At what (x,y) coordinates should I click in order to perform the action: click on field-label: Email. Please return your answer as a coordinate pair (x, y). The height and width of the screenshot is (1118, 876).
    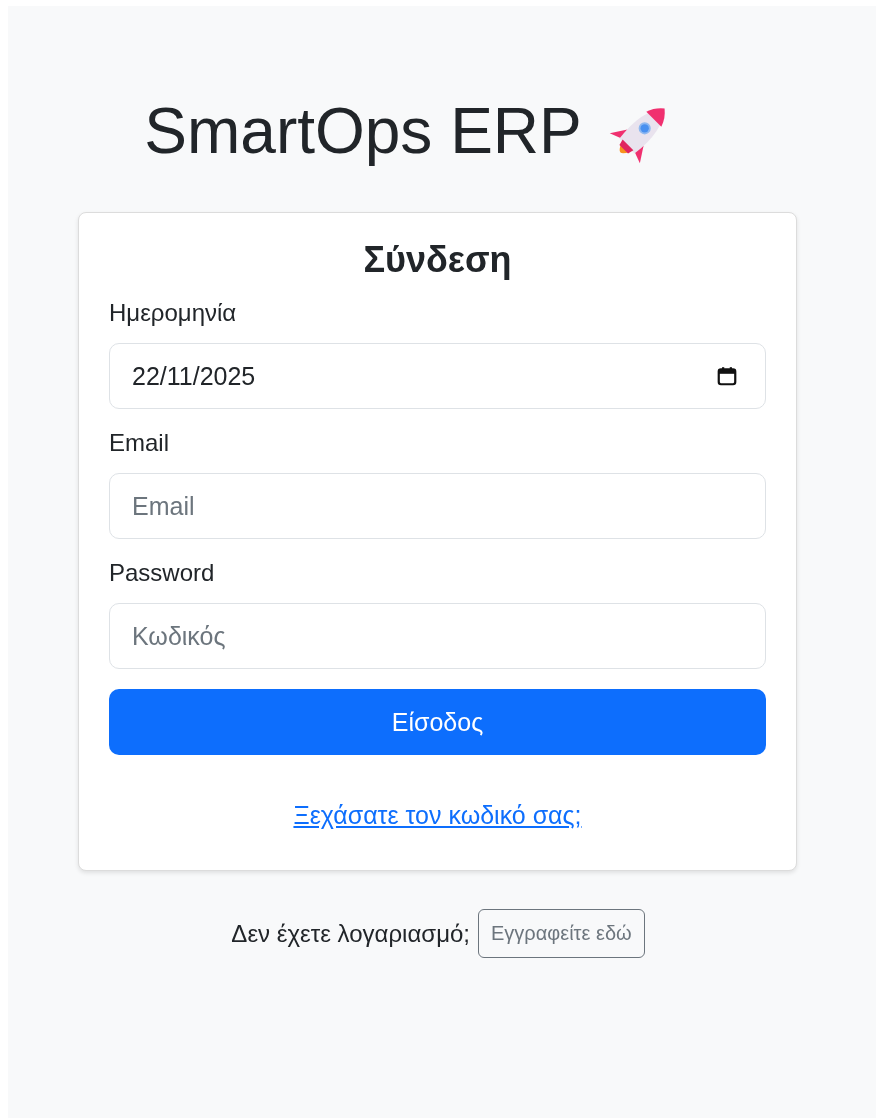
    Looking at the image, I should click on (139, 443).